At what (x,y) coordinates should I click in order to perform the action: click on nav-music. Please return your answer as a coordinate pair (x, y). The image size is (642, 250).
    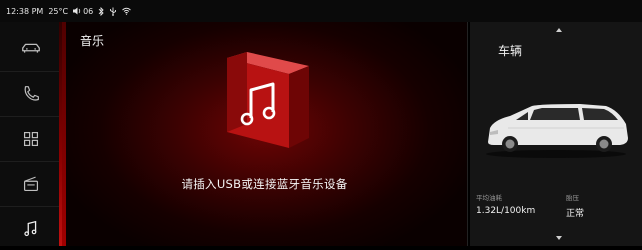
    Looking at the image, I should click on (31, 228).